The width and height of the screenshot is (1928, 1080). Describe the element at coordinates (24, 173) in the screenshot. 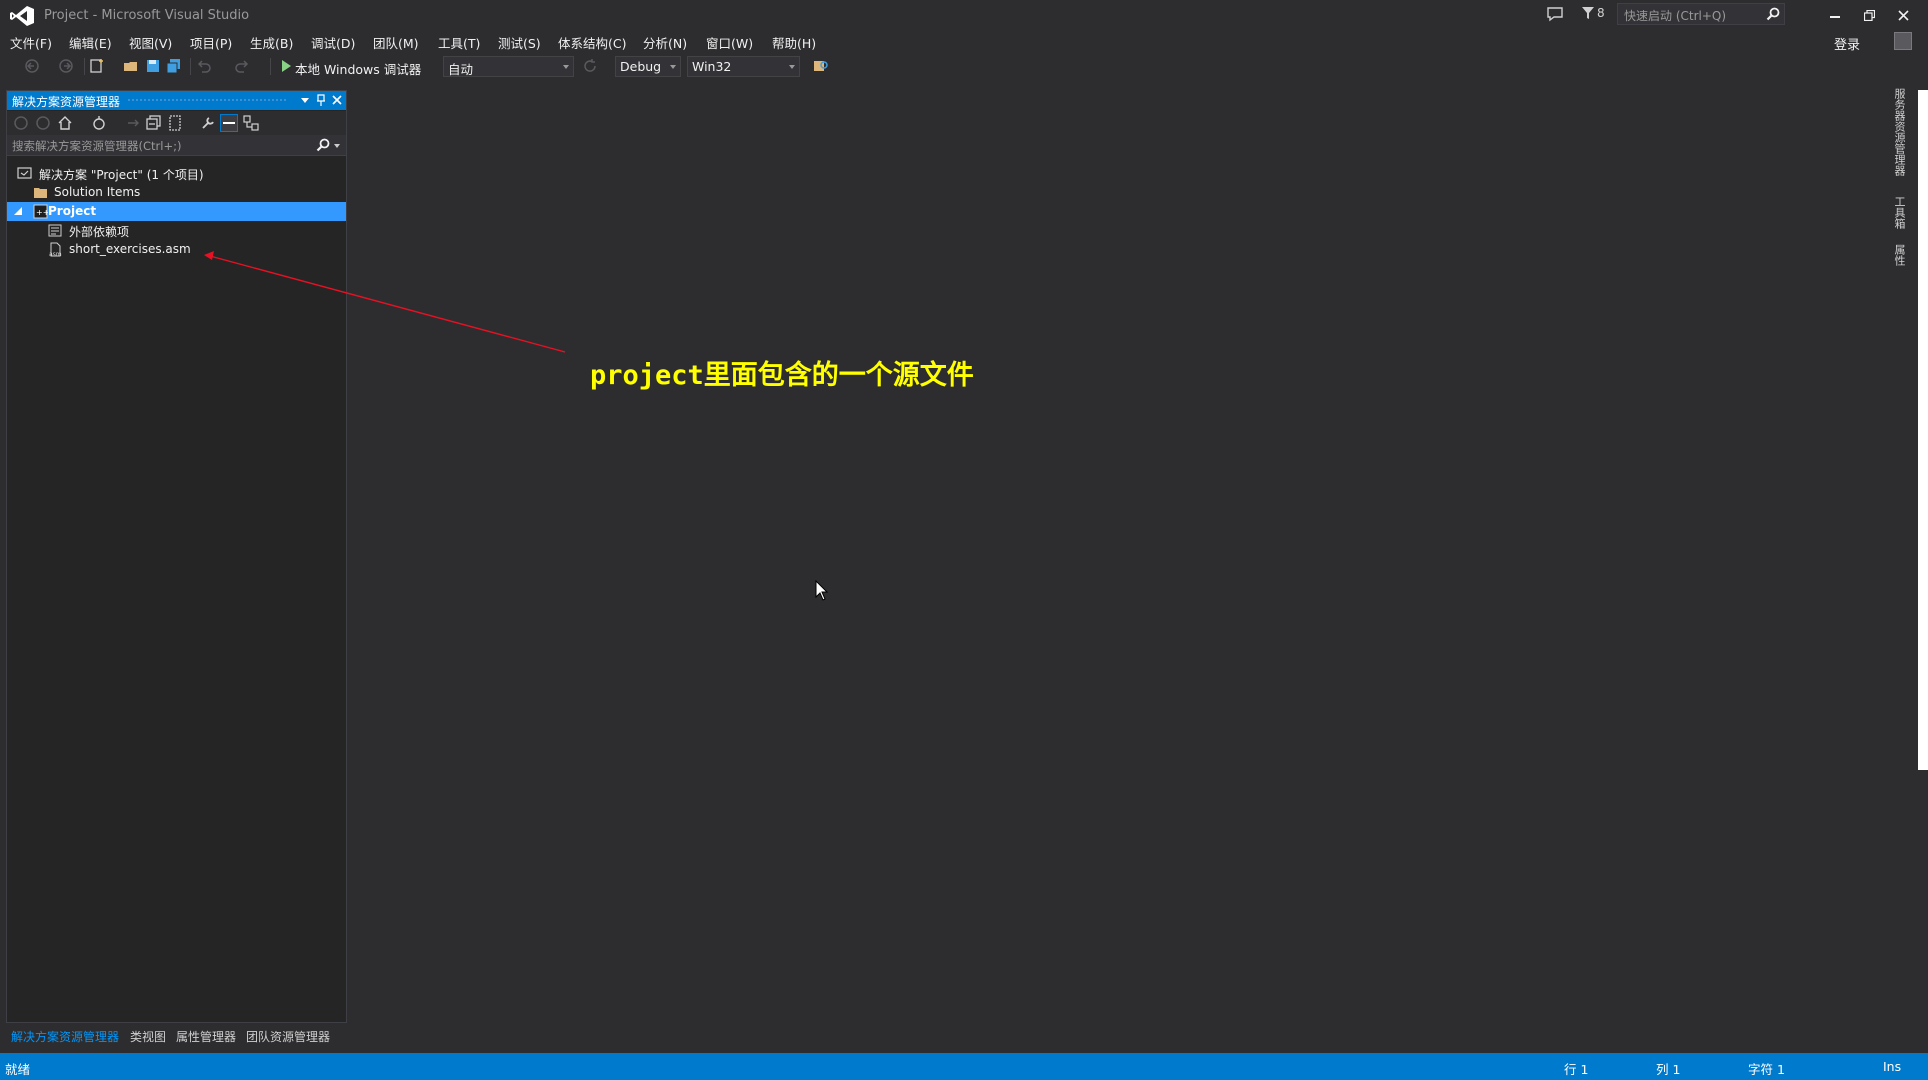

I see `solution-icon` at that location.